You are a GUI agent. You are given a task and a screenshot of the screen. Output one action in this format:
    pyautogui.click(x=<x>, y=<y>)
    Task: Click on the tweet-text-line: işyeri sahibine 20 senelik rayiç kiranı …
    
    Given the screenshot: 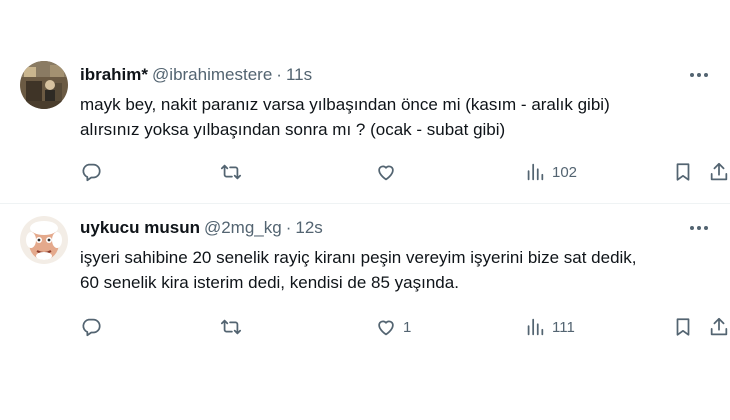 What is the action you would take?
    pyautogui.click(x=358, y=257)
    